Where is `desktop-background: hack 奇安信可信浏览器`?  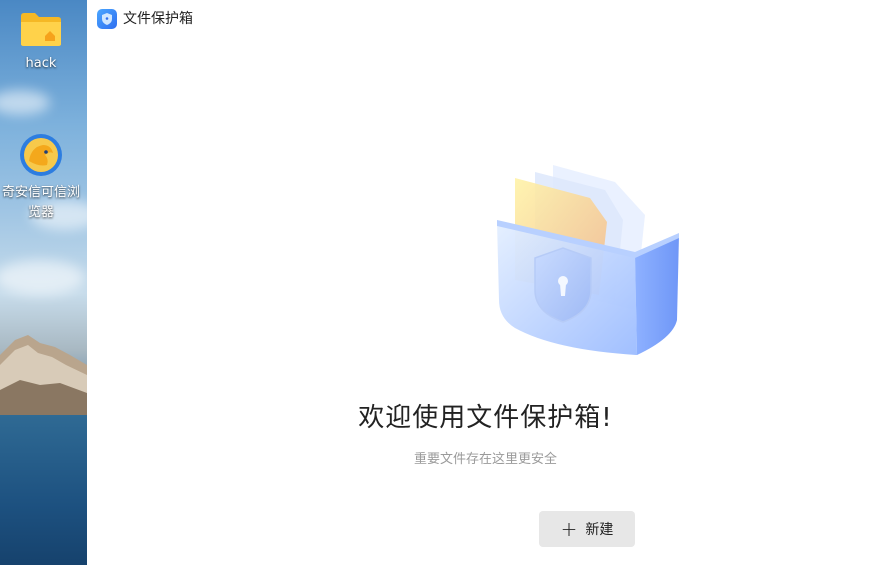
desktop-background: hack 奇安信可信浏览器 is located at coordinates (43, 282).